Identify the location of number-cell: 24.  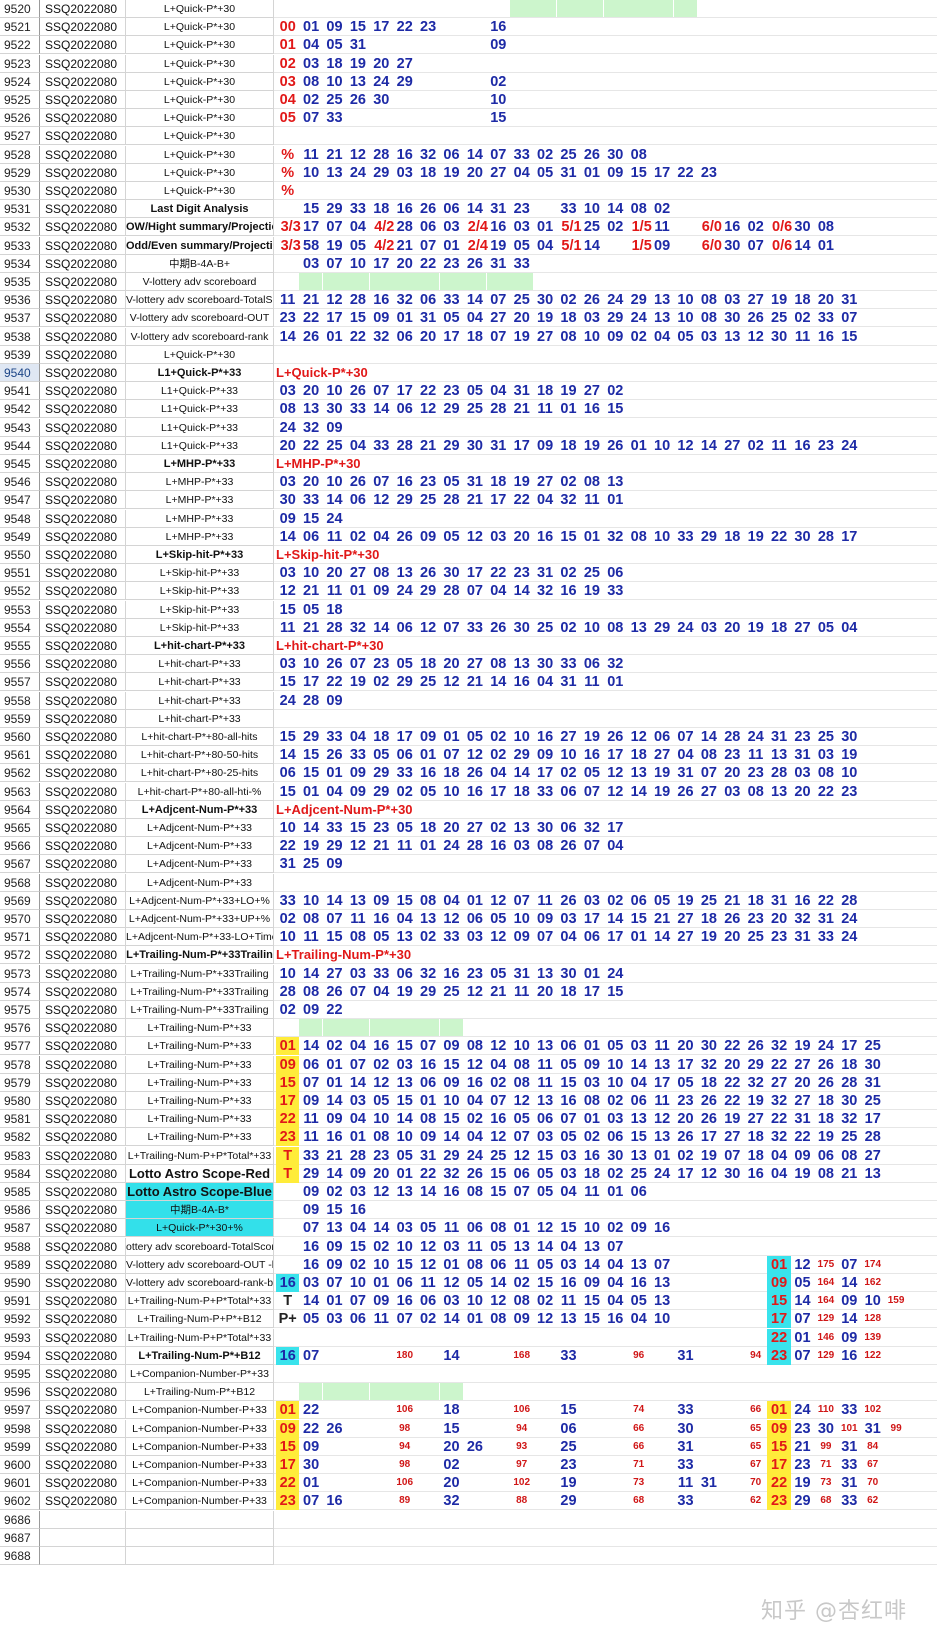
(849, 446).